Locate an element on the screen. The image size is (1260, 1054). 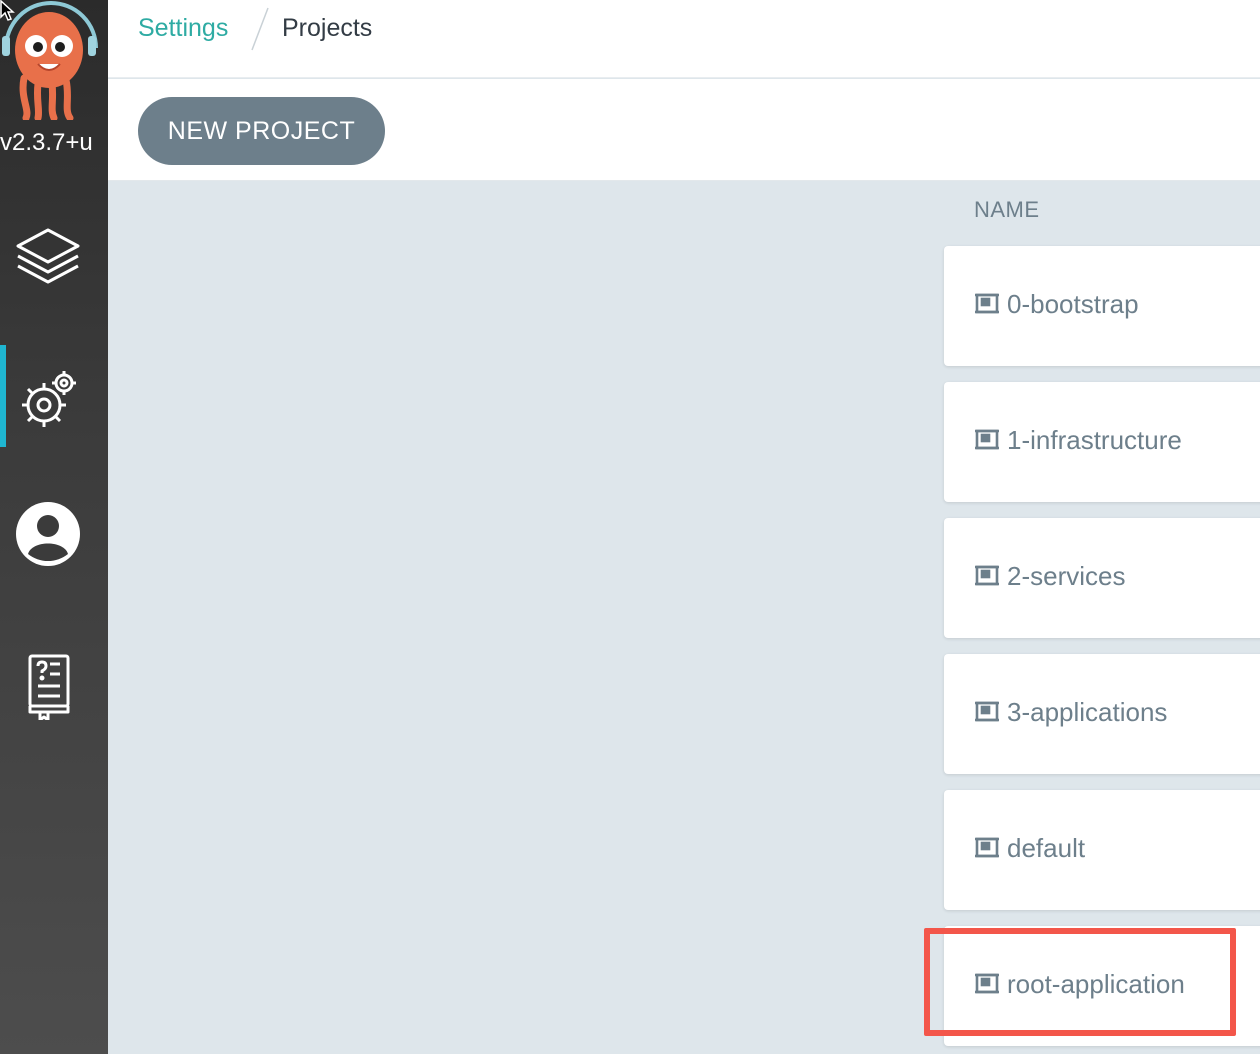
new-project-button: NEW PROJECT is located at coordinates (261, 131).